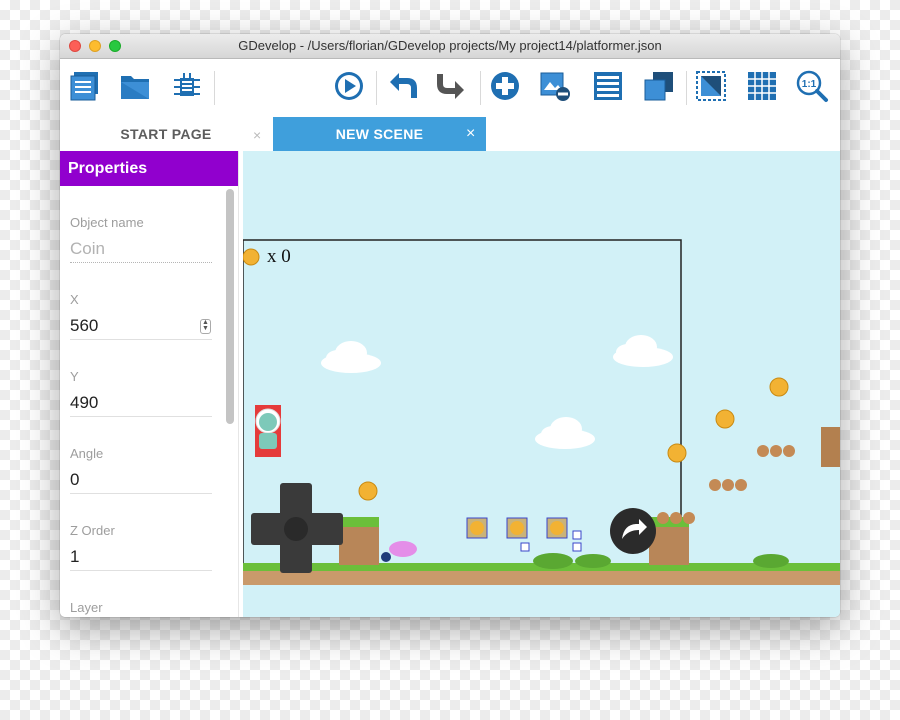 The height and width of the screenshot is (720, 900). I want to click on angle-field: 0, so click(74, 480).